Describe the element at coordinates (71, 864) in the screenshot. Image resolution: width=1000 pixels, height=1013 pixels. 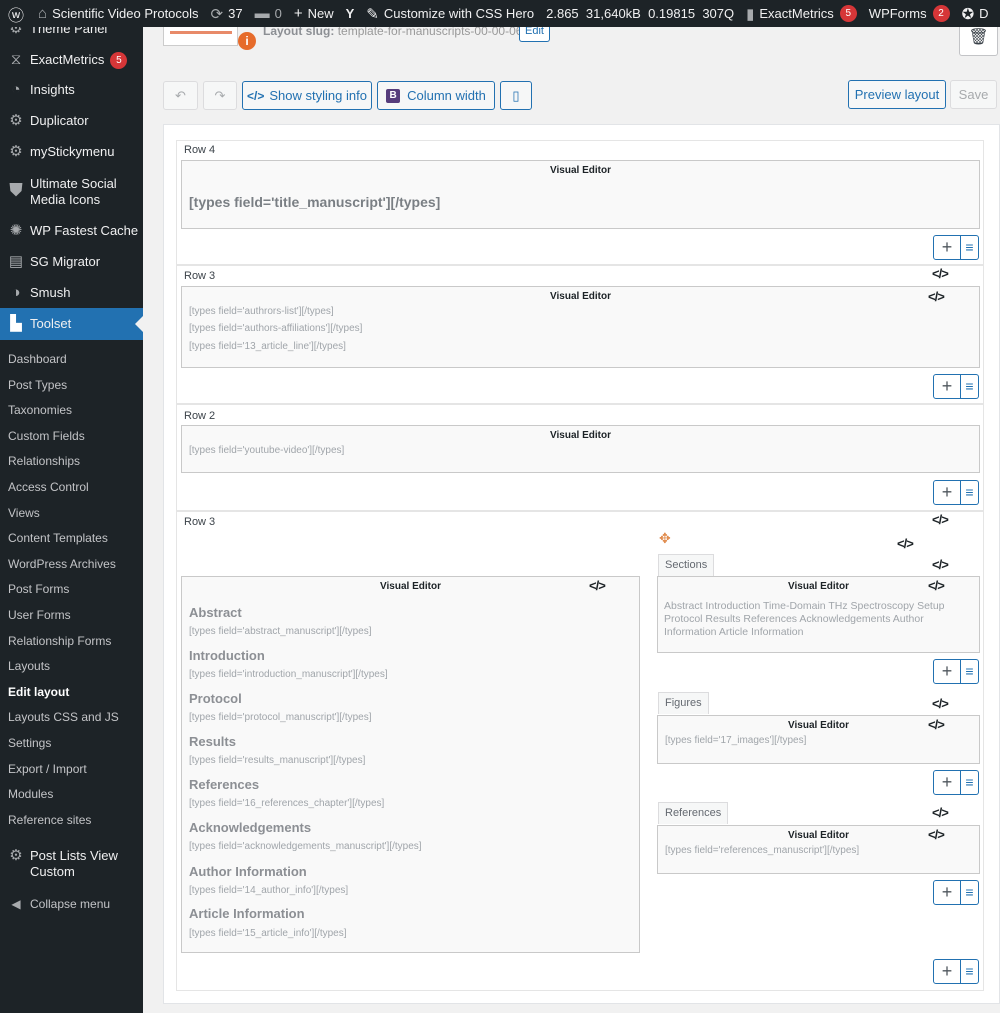
I see `menu-post-lists-view: ⚙ Post Lists View Custom` at that location.